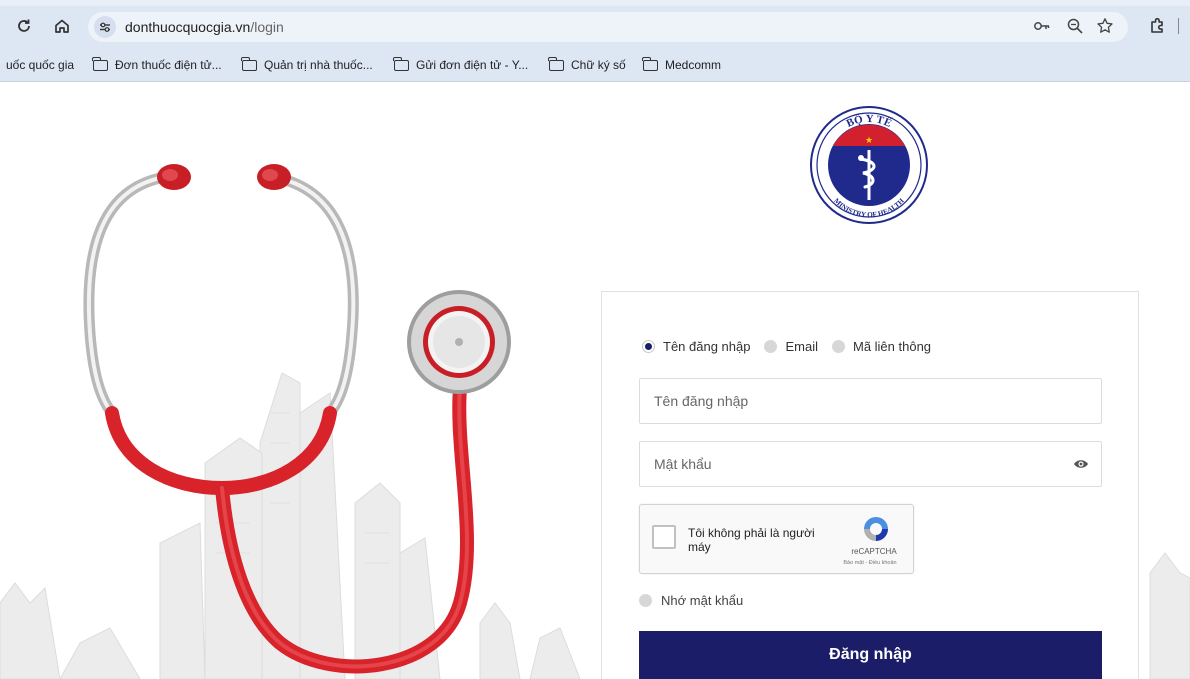 The image size is (1190, 679). I want to click on remember-radio-dot, so click(645, 600).